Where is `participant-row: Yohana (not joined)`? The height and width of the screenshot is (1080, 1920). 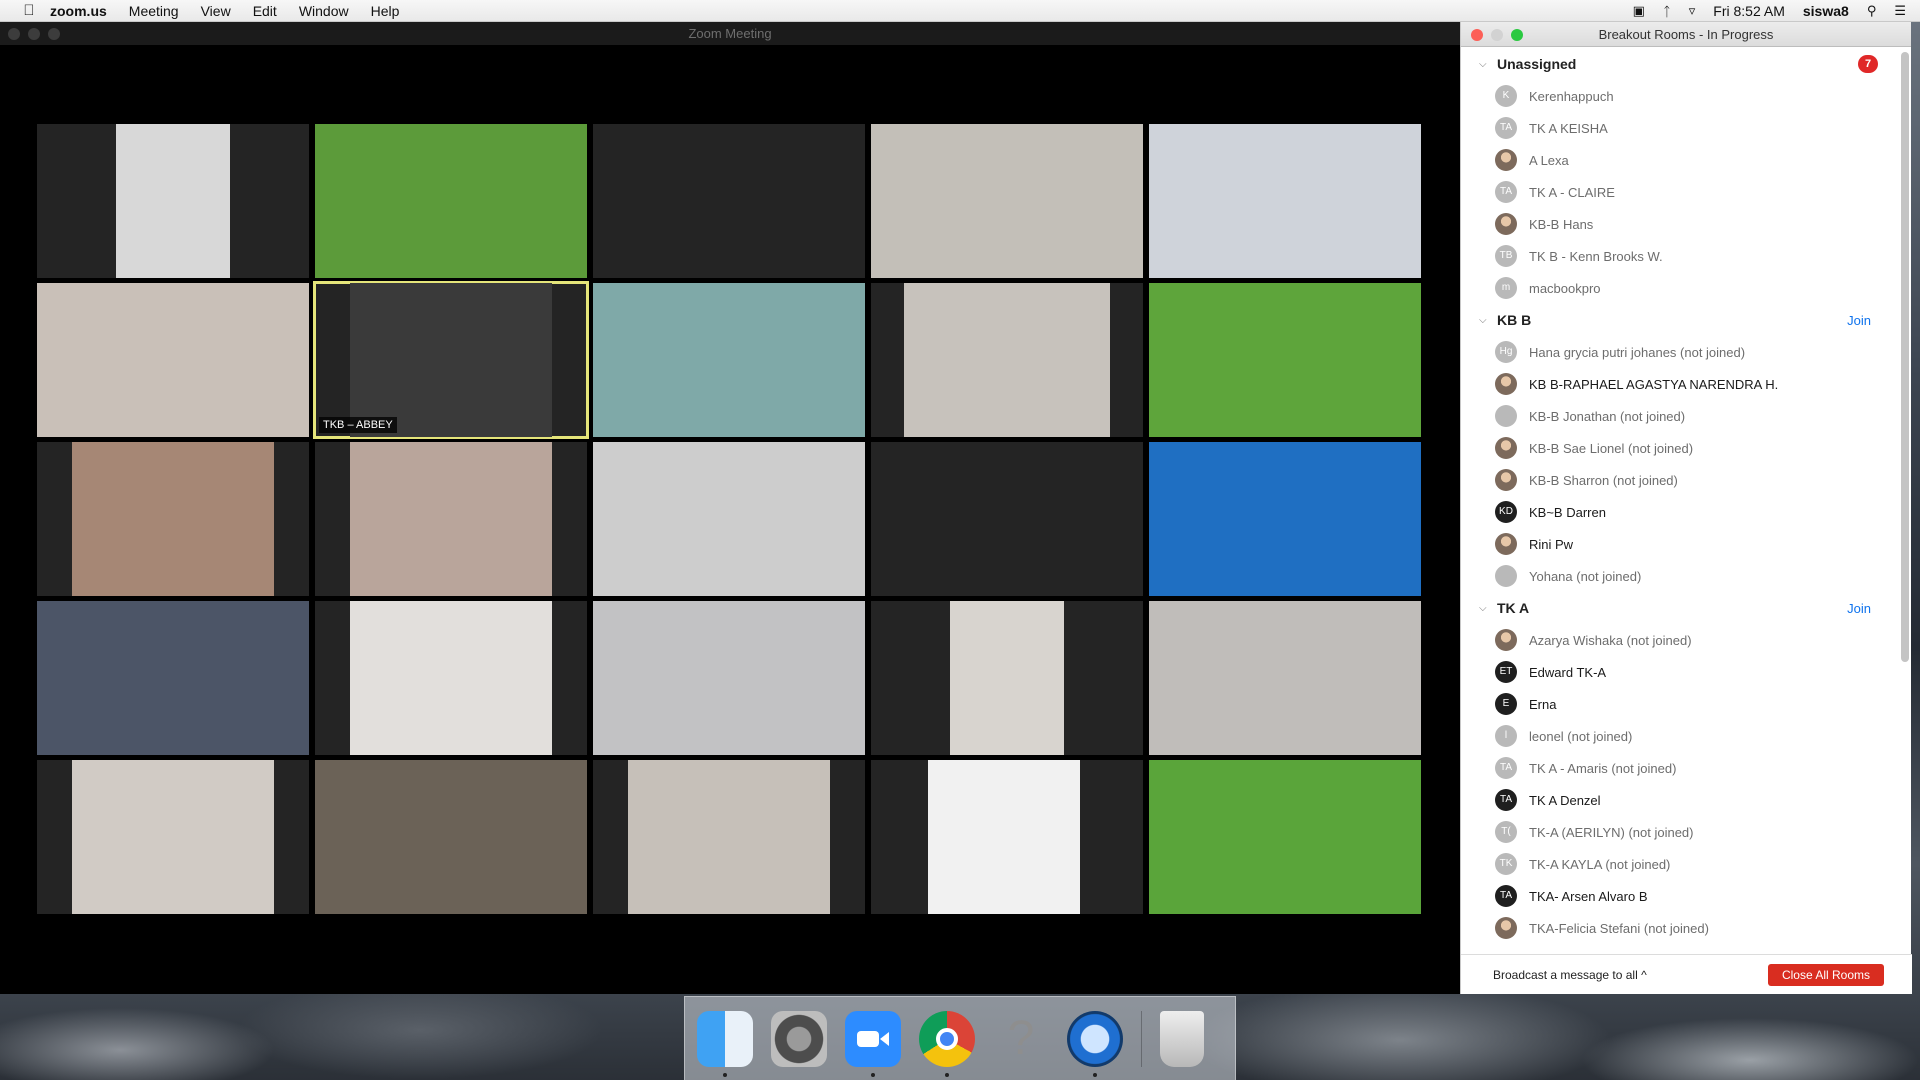
participant-row: Yohana (not joined) is located at coordinates (1678, 576).